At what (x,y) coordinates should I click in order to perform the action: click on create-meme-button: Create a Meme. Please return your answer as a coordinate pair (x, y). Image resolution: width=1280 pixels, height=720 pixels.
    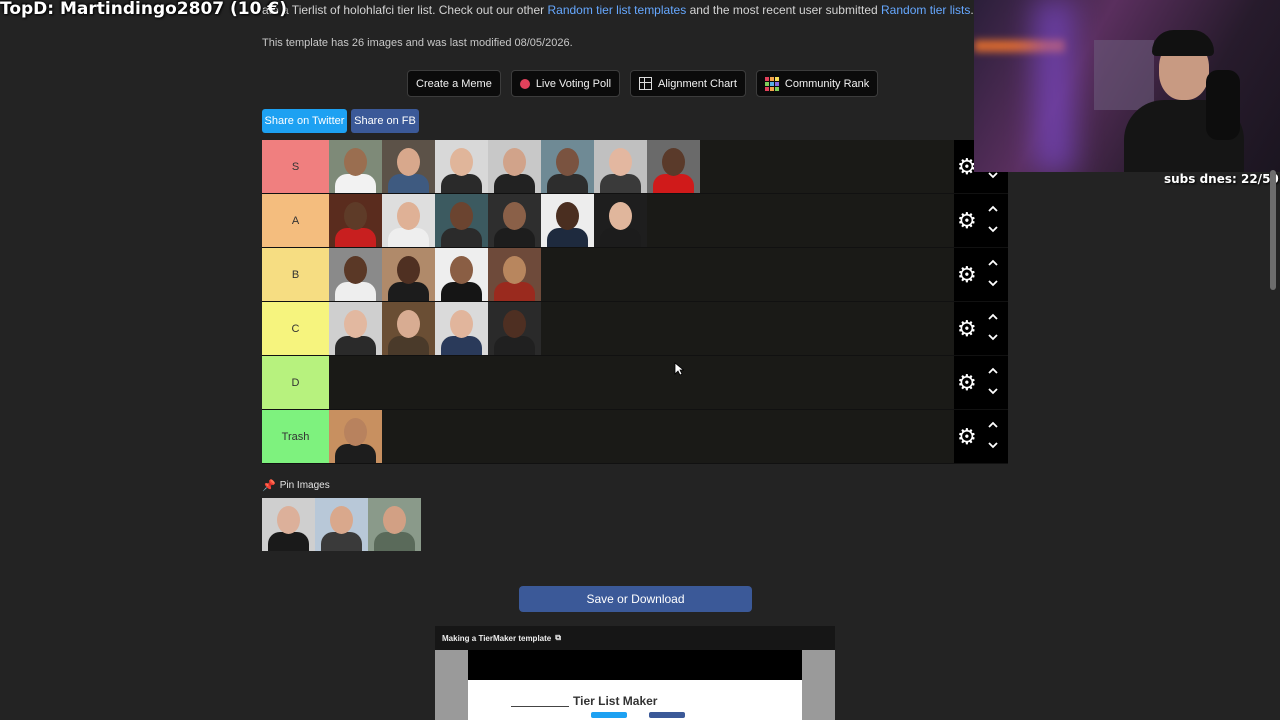
    Looking at the image, I should click on (454, 83).